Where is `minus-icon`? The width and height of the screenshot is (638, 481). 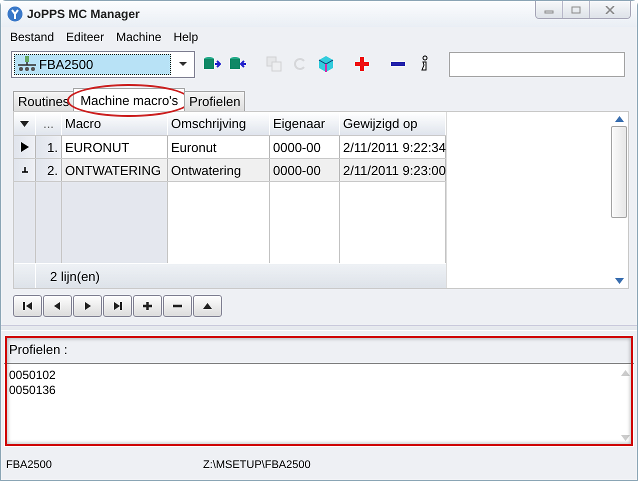 minus-icon is located at coordinates (177, 306).